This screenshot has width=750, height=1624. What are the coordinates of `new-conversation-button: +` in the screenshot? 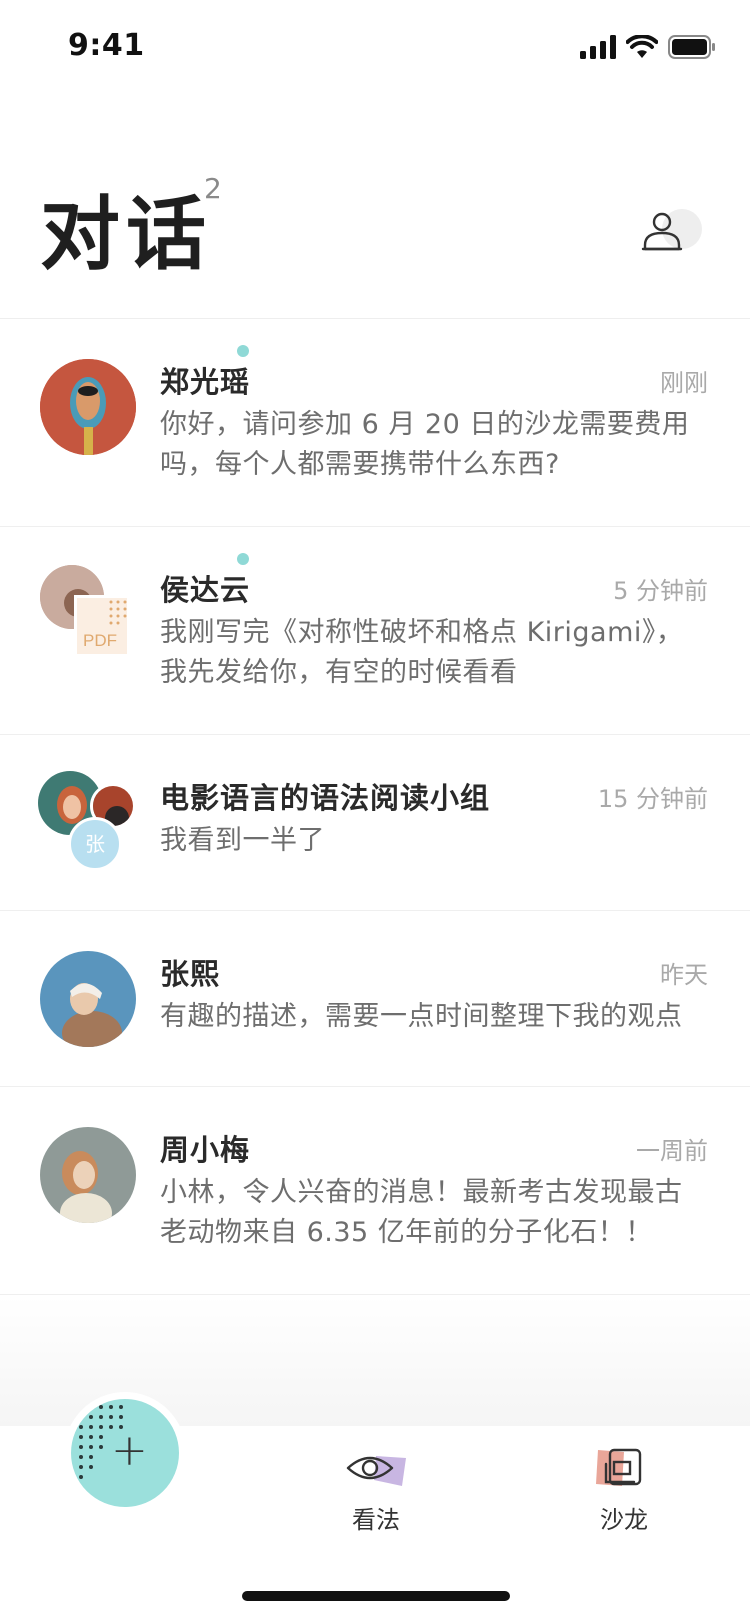 It's located at (125, 1453).